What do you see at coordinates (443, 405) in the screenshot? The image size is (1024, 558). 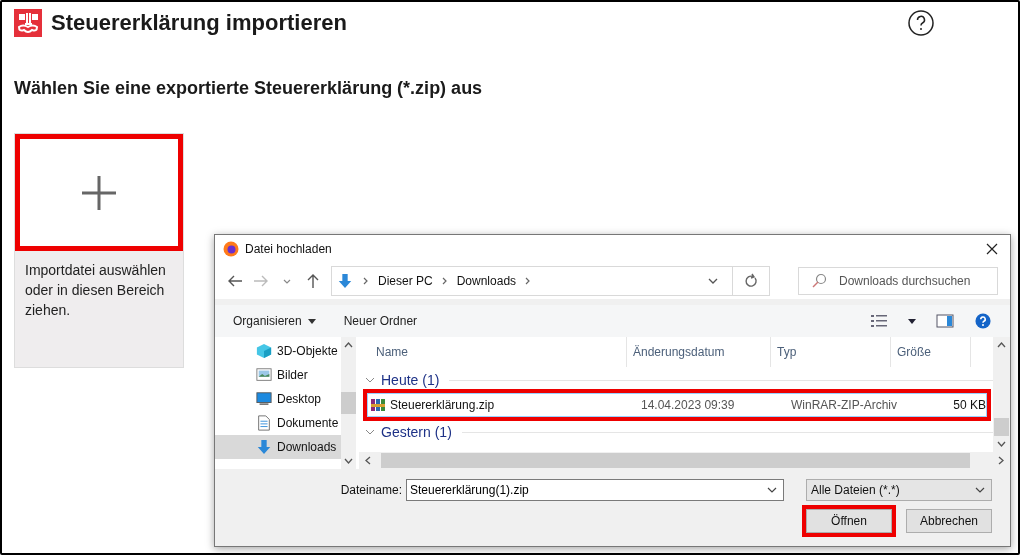 I see `file-cell-text: Steuererklärung.zip` at bounding box center [443, 405].